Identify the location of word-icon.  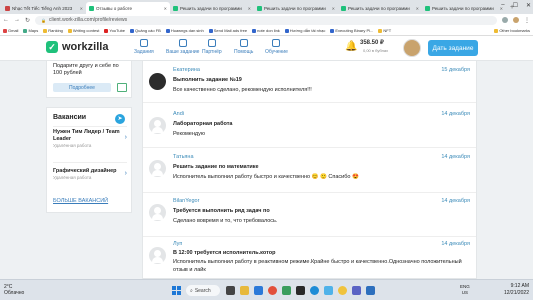
(370, 290).